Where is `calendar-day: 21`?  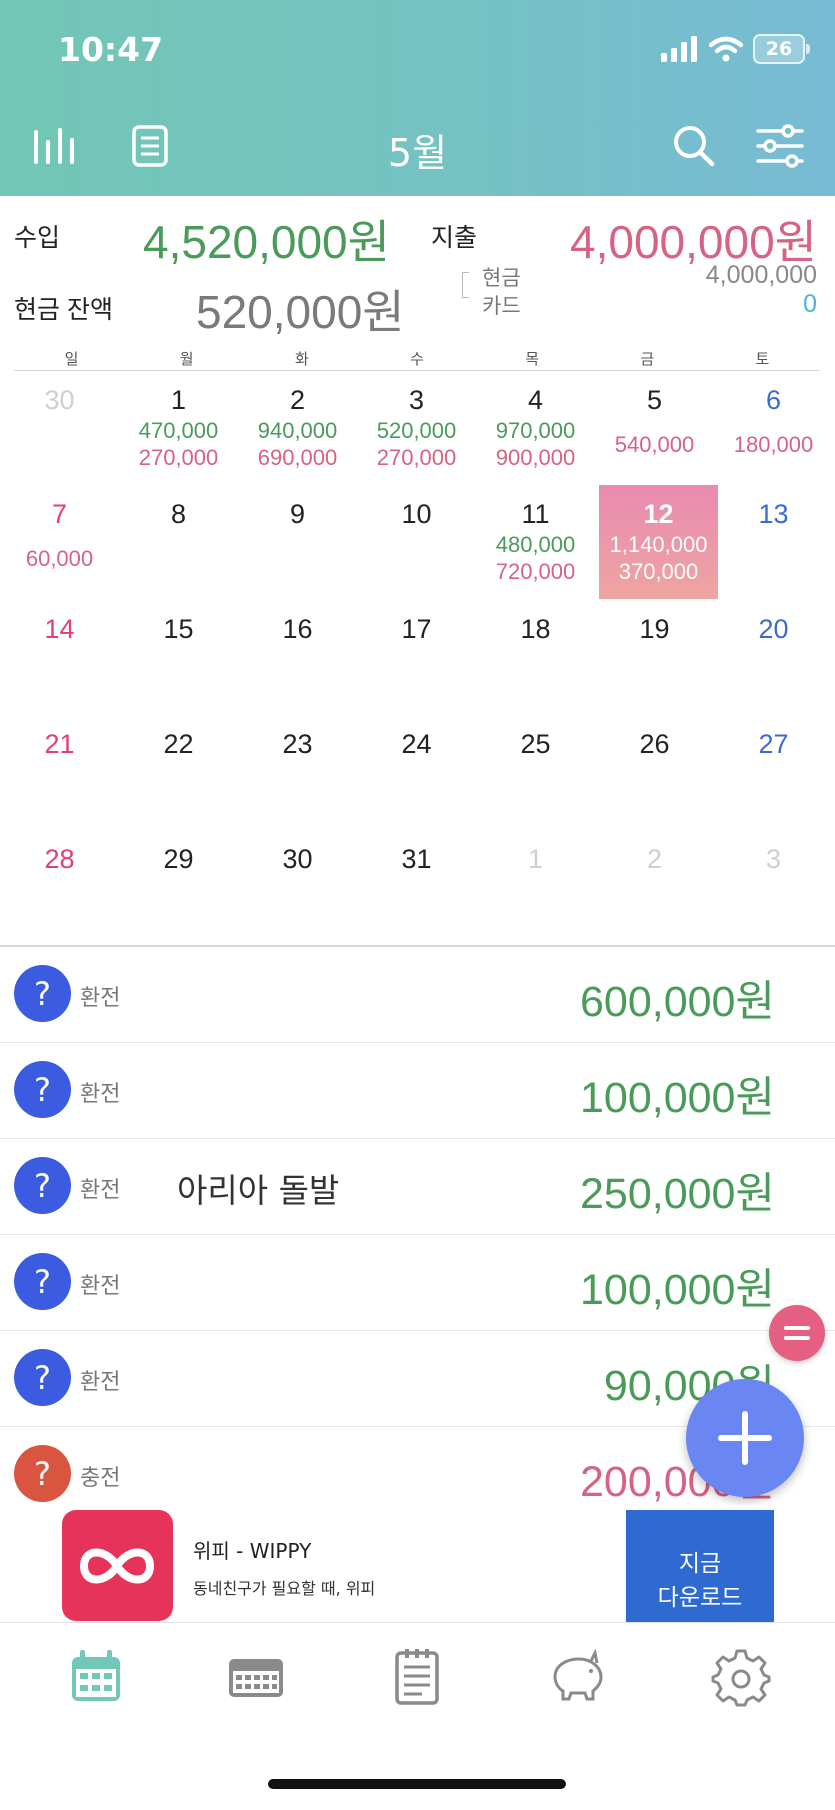
calendar-day: 21 is located at coordinates (59, 772).